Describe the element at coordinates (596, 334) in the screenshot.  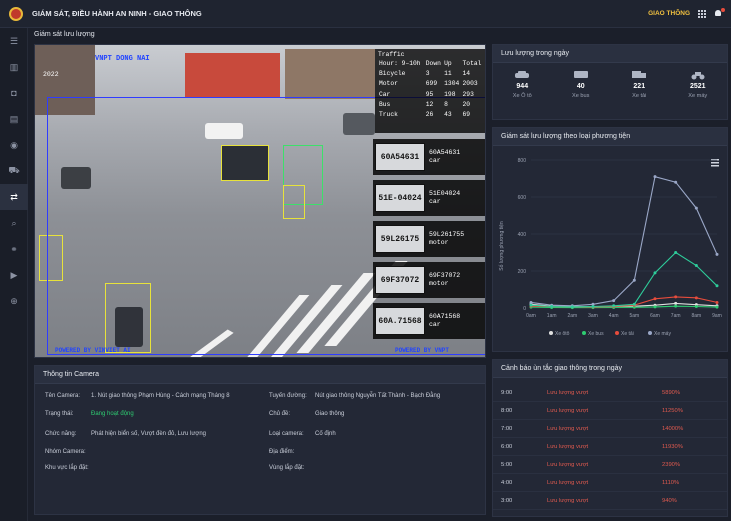
I see `legend-label: Xe bus` at that location.